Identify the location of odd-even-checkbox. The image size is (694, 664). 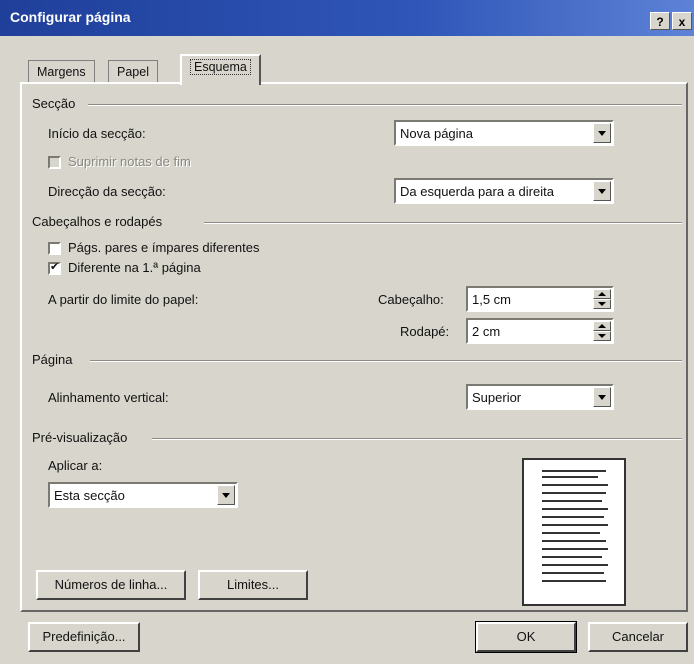
(54, 248).